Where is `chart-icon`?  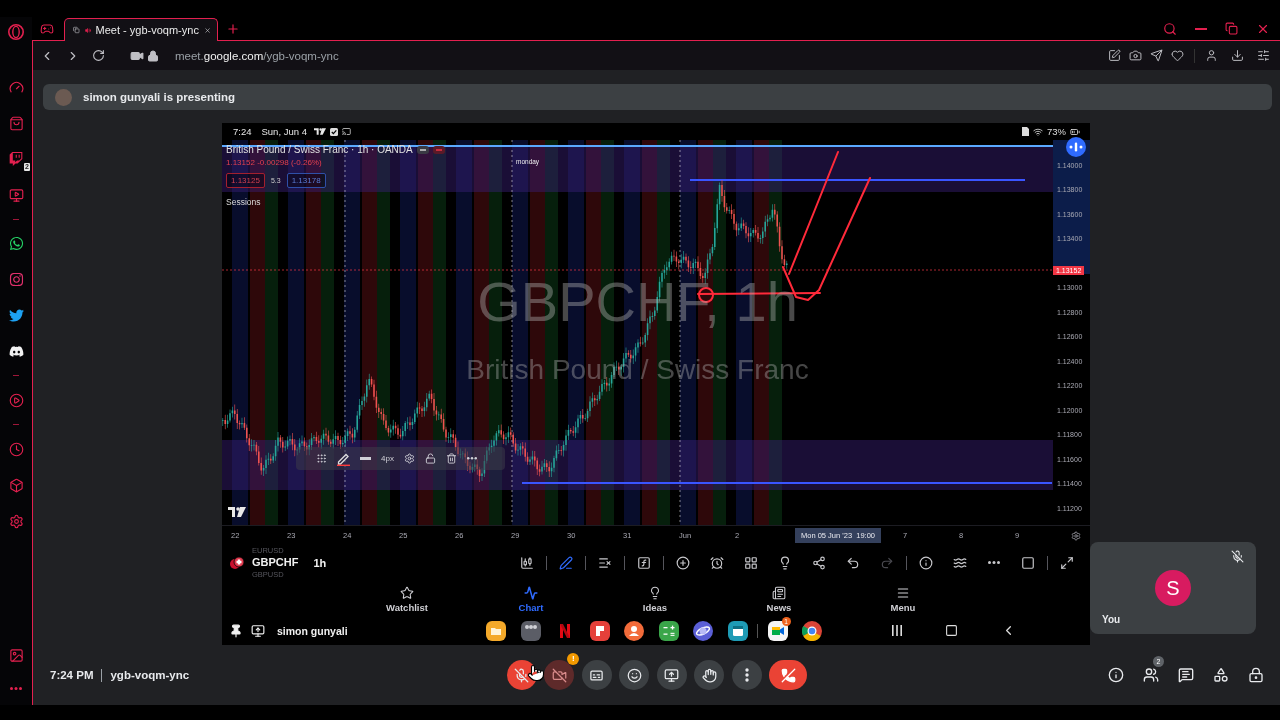 chart-icon is located at coordinates (531, 593).